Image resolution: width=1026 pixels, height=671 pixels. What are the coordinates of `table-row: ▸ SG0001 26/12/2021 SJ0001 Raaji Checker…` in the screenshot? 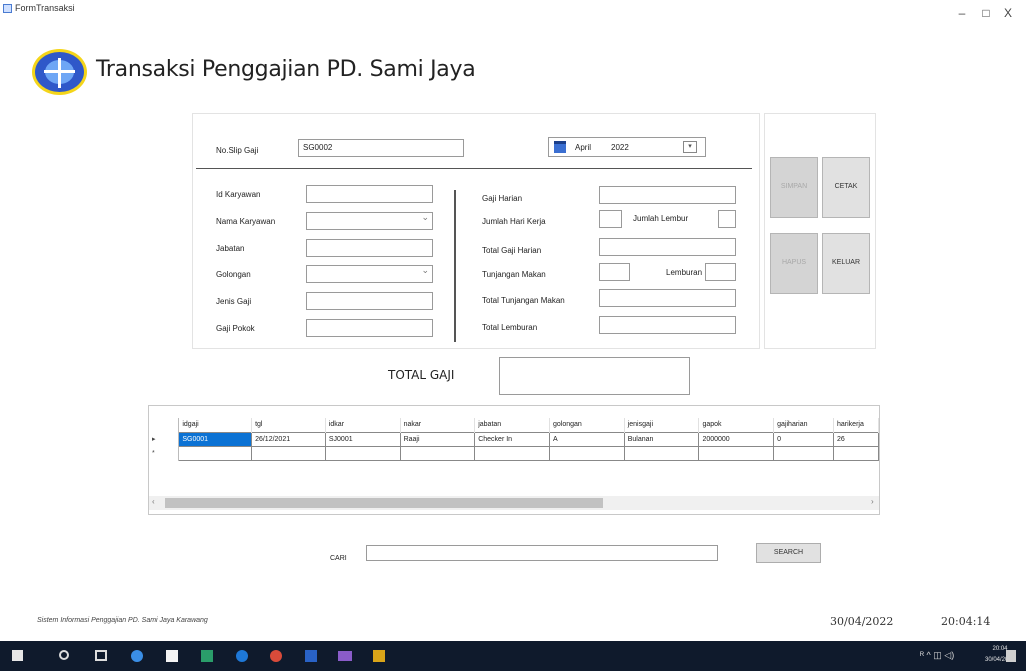 It's located at (514, 439).